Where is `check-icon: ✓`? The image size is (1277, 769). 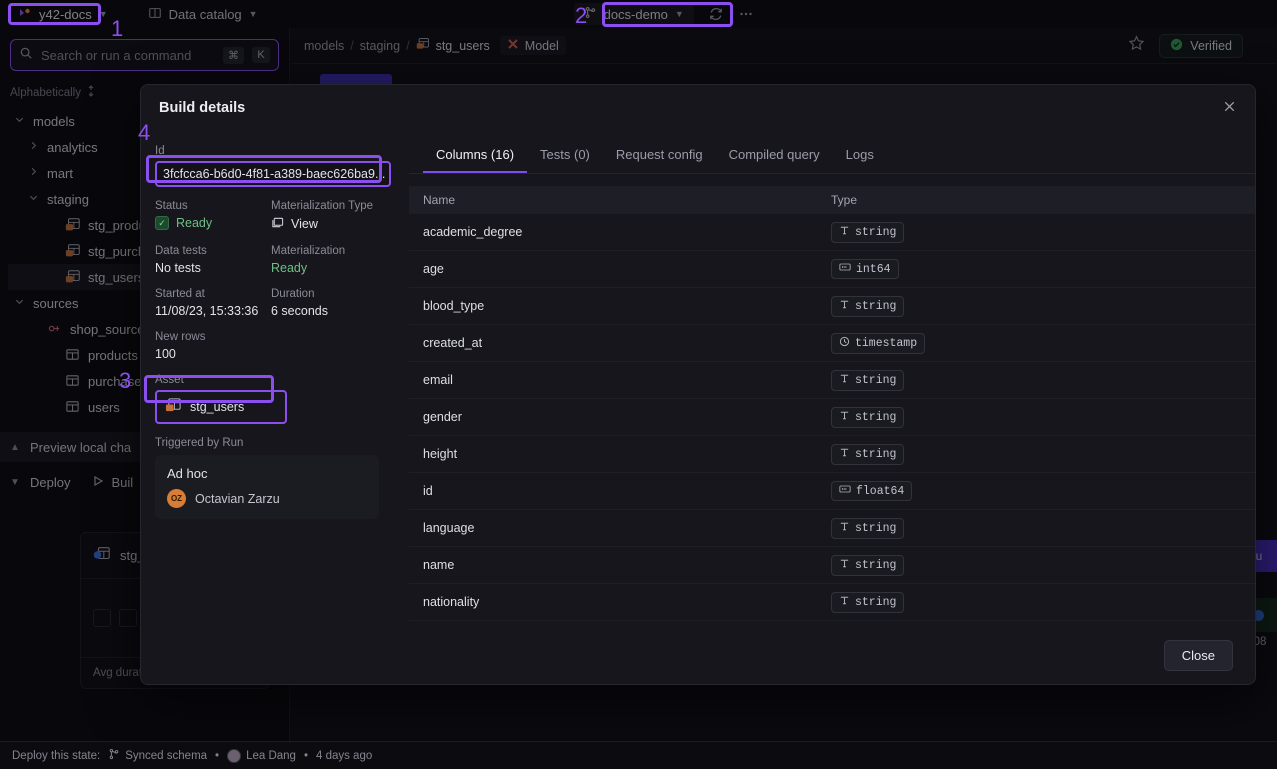 check-icon: ✓ is located at coordinates (162, 223).